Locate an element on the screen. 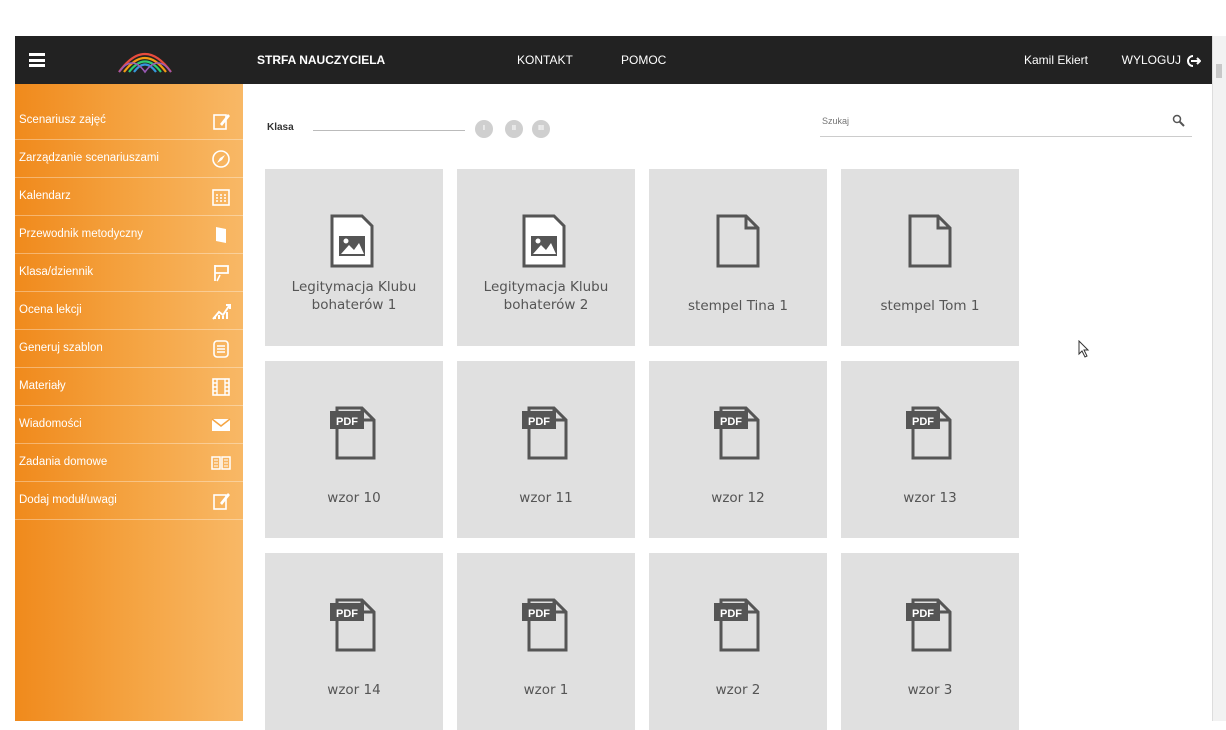  book-icon is located at coordinates (221, 235).